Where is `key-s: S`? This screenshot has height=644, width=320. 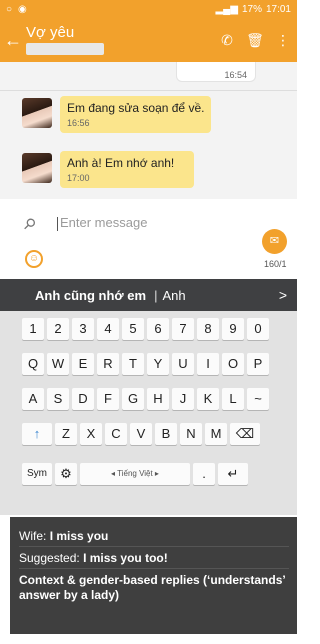
key-s: S is located at coordinates (58, 399).